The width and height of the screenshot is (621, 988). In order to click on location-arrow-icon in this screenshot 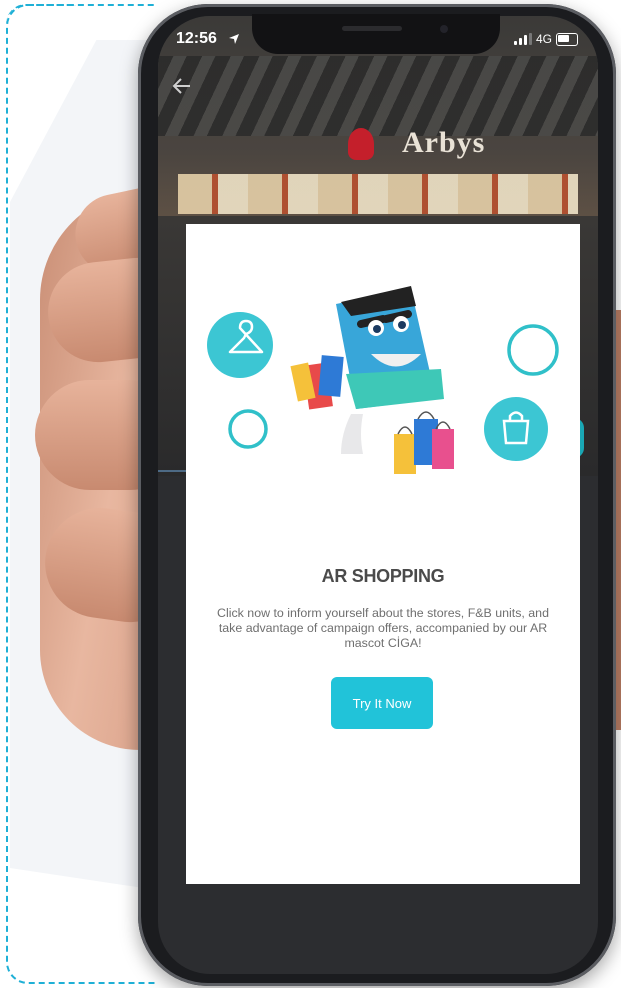, I will do `click(234, 41)`.